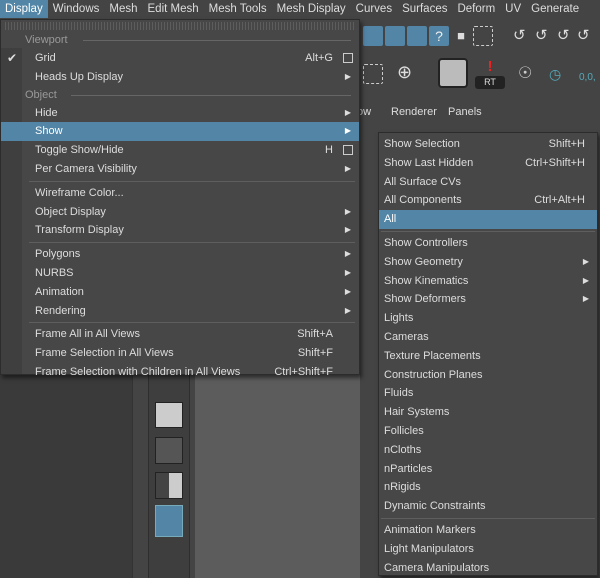 Image resolution: width=600 pixels, height=578 pixels. What do you see at coordinates (488, 487) in the screenshot?
I see `menu-item-nrigids: nRigids` at bounding box center [488, 487].